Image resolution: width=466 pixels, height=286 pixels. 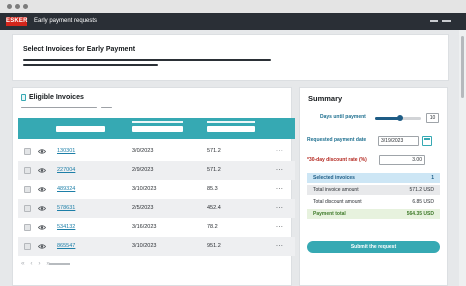 What do you see at coordinates (432, 118) in the screenshot?
I see `days-input: 10` at bounding box center [432, 118].